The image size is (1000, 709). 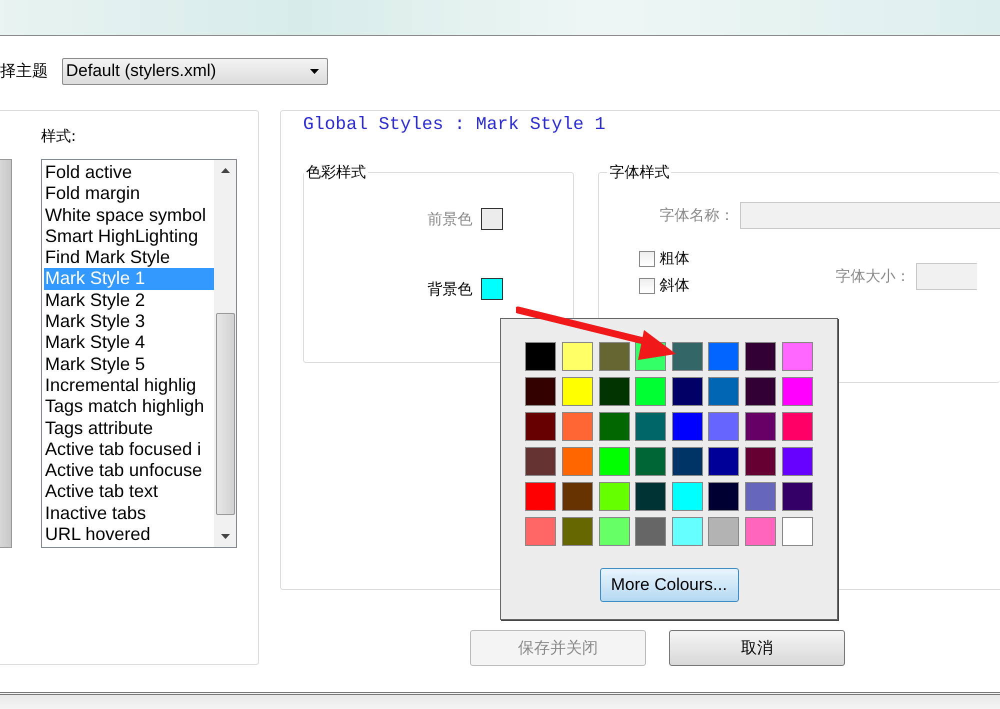 What do you see at coordinates (129, 321) in the screenshot?
I see `list-item: Mark Style 3` at bounding box center [129, 321].